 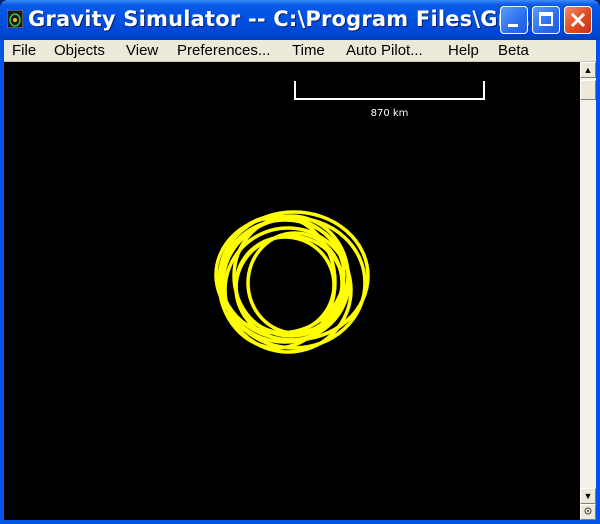 I want to click on scroll-down-arrow-icon: ▼, so click(x=588, y=496).